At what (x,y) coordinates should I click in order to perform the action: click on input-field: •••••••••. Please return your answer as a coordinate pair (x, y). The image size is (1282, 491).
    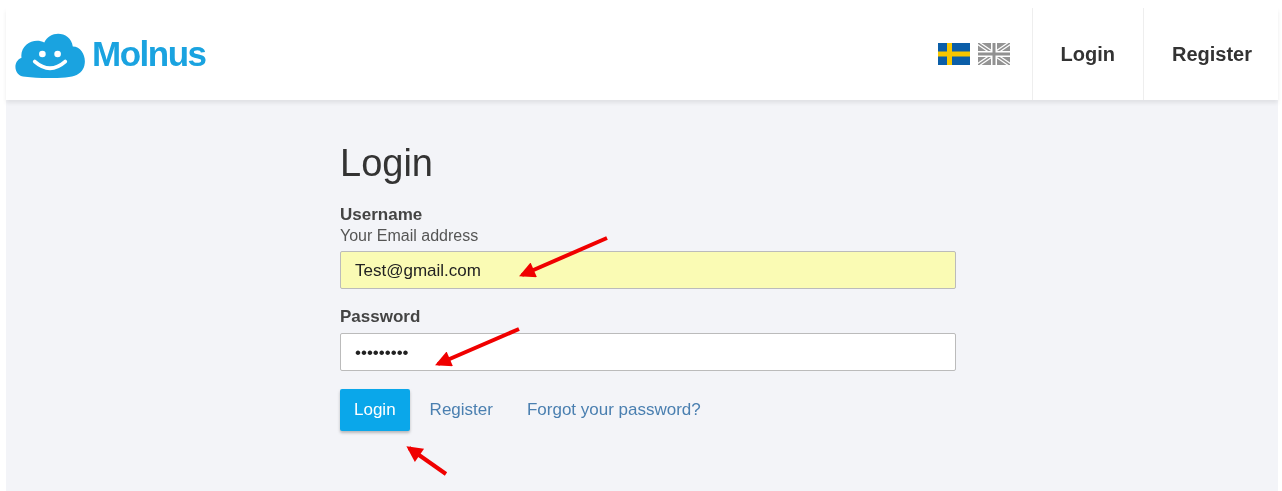
    Looking at the image, I should click on (648, 352).